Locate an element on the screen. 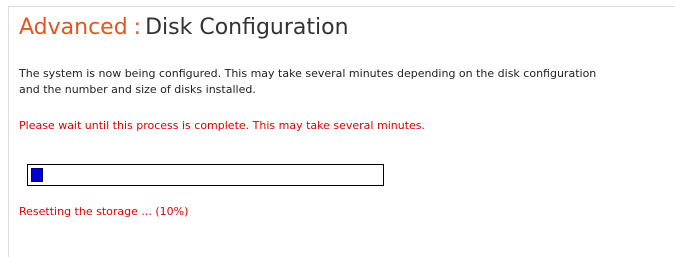 Image resolution: width=675 pixels, height=257 pixels. progress-fill is located at coordinates (37, 175).